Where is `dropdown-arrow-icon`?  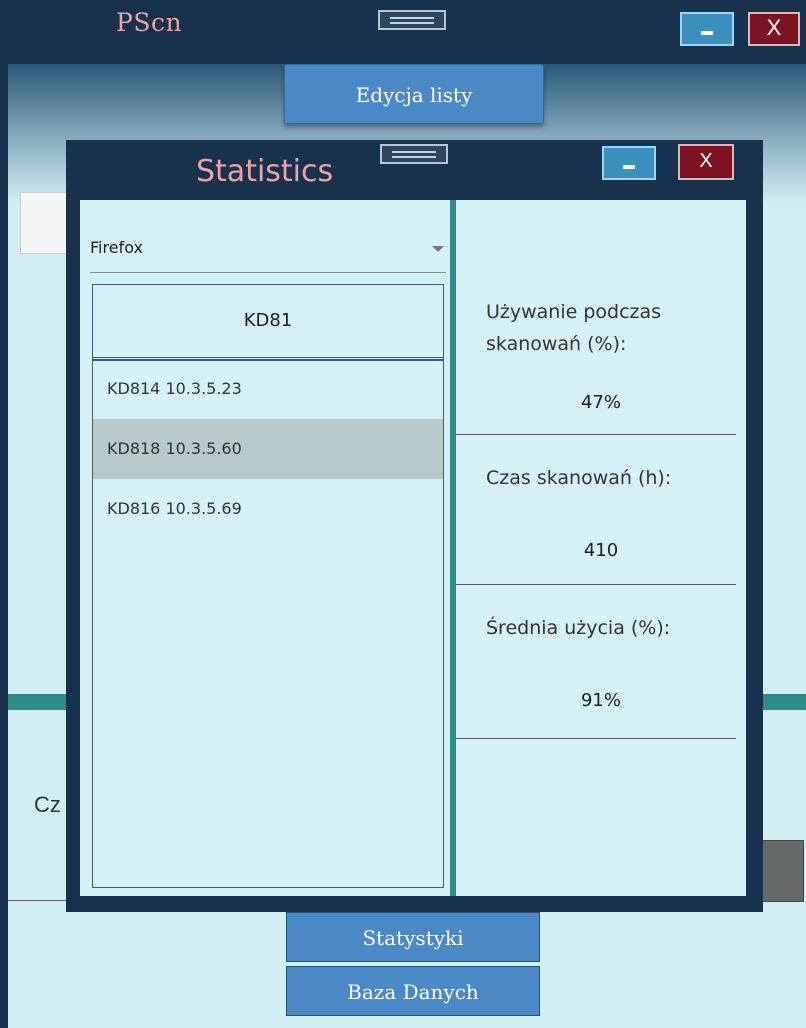 dropdown-arrow-icon is located at coordinates (438, 249).